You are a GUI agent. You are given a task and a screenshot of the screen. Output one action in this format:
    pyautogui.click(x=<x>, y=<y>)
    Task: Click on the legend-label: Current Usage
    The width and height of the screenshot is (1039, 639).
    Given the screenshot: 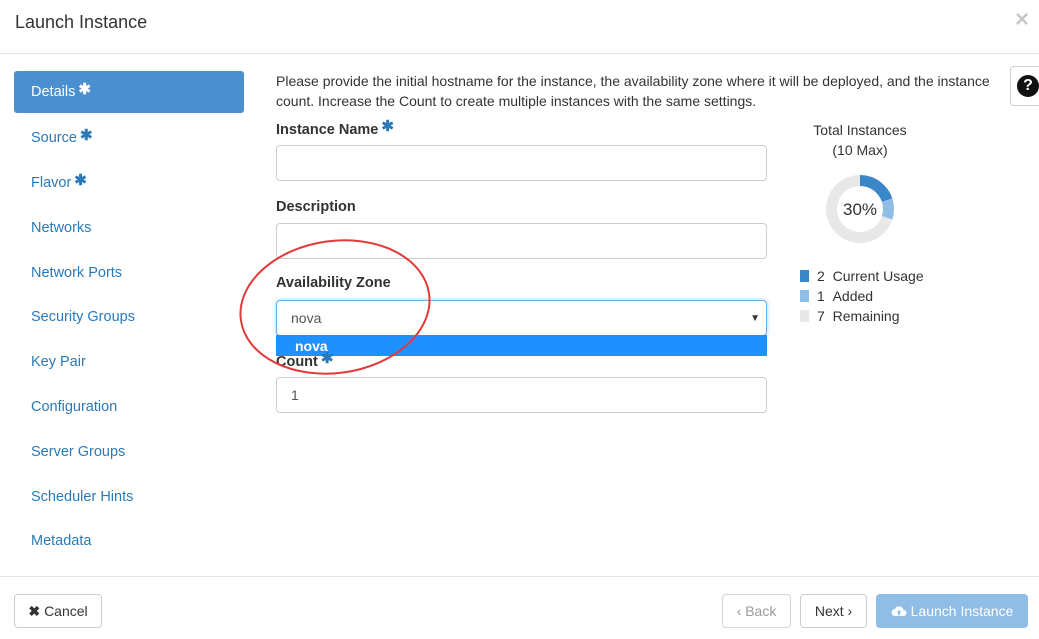 What is the action you would take?
    pyautogui.click(x=878, y=276)
    